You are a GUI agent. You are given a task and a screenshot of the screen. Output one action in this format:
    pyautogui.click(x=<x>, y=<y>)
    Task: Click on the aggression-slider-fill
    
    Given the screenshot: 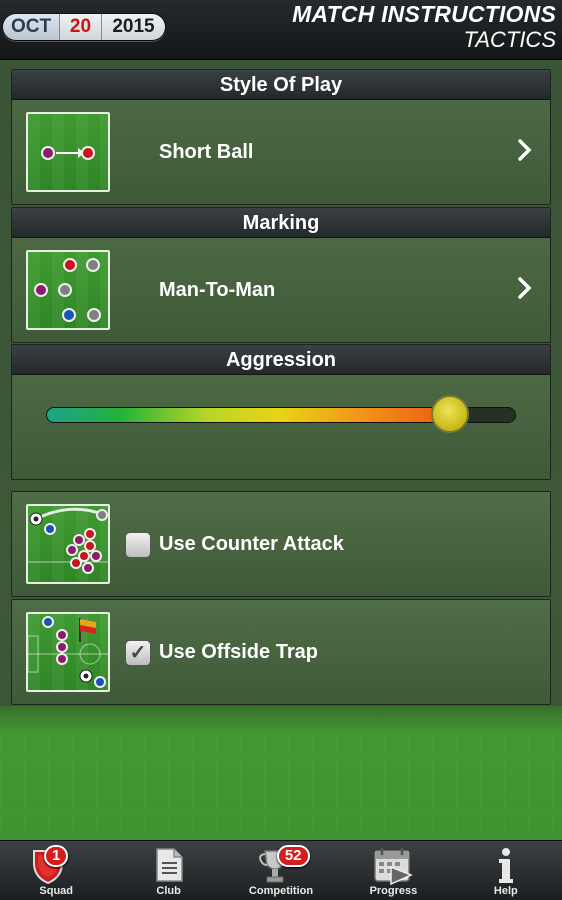 What is the action you would take?
    pyautogui.click(x=248, y=415)
    